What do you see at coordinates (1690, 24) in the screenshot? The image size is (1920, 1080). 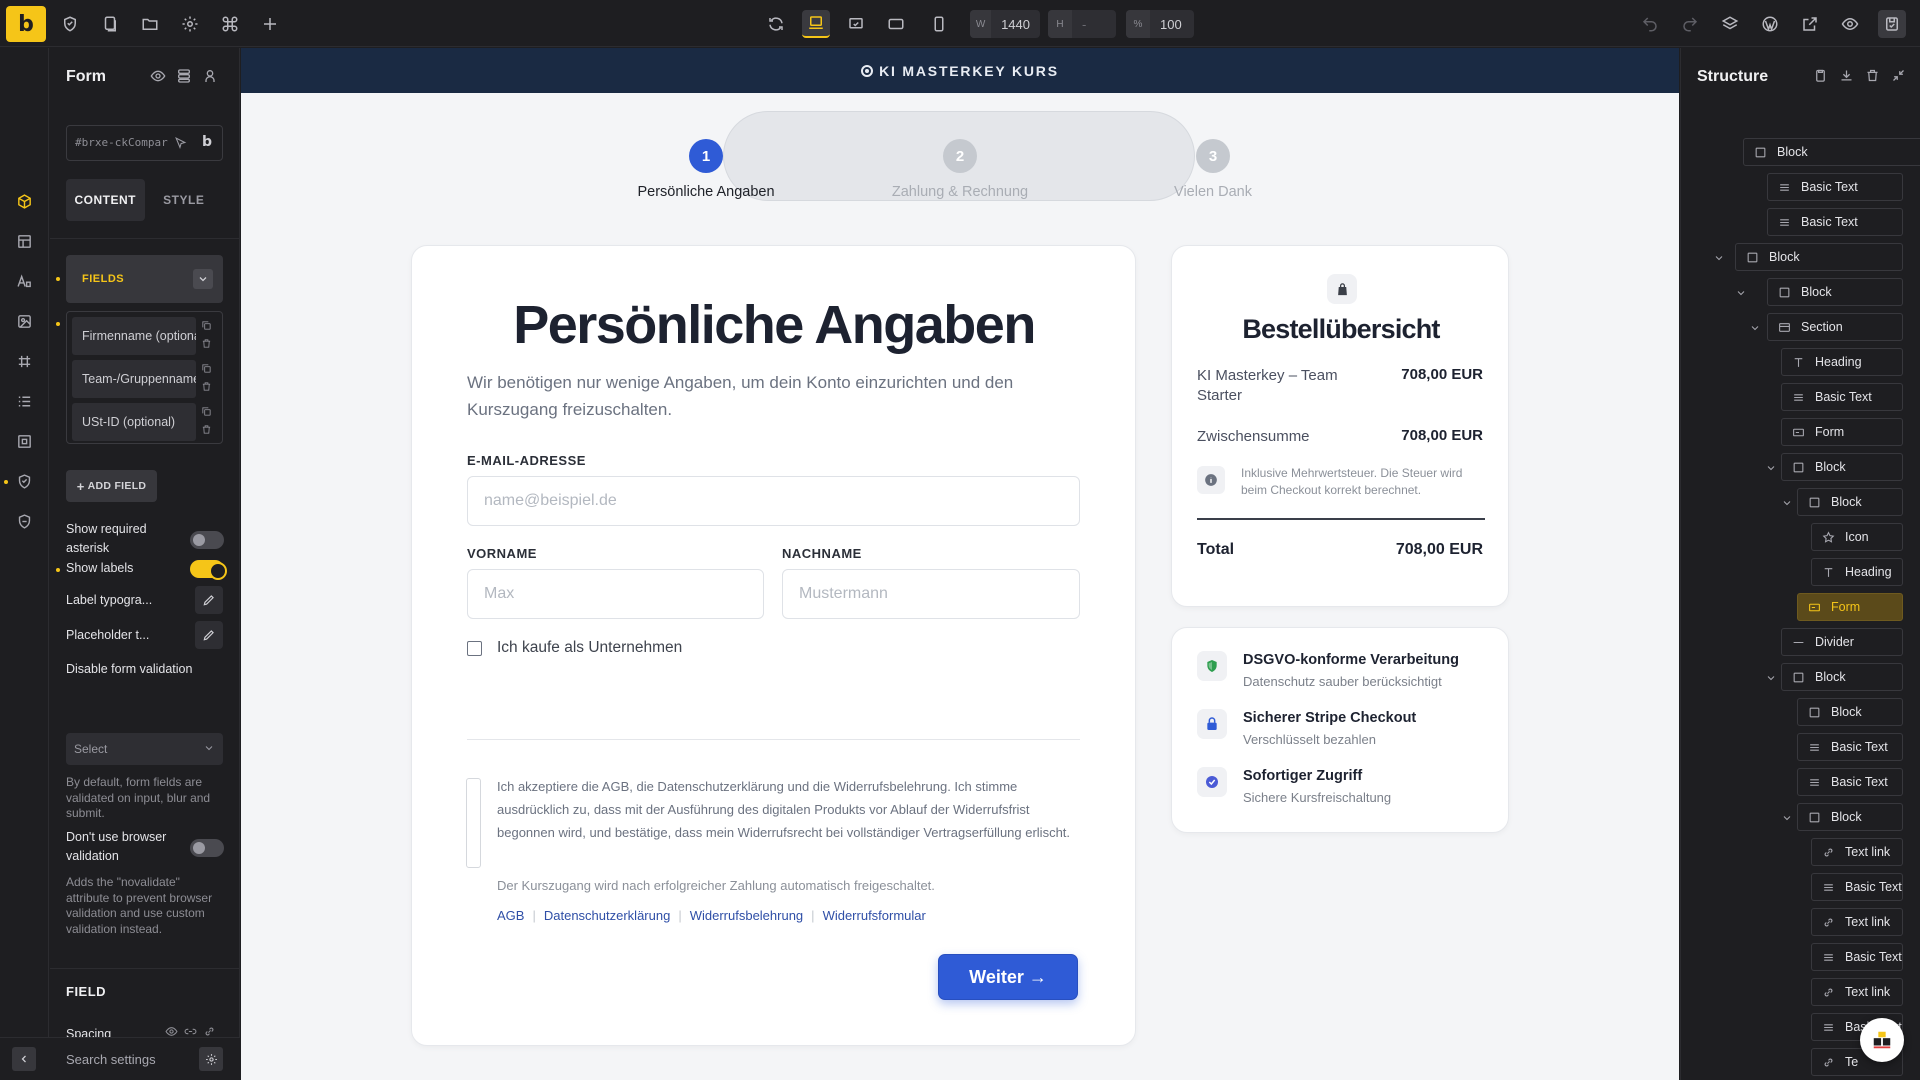 I see `redo-icon` at bounding box center [1690, 24].